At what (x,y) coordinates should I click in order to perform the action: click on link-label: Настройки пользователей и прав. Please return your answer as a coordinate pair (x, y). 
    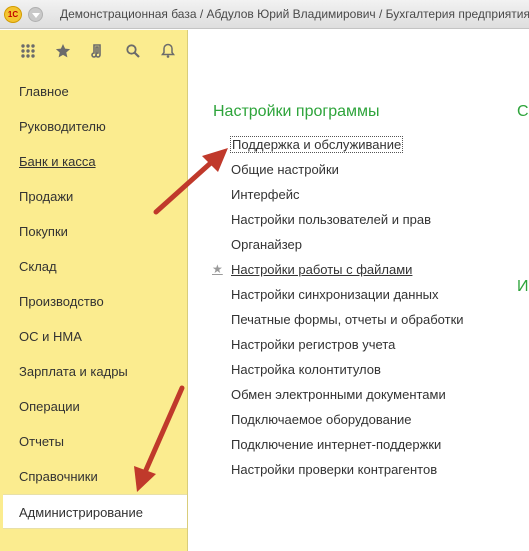
    Looking at the image, I should click on (331, 219).